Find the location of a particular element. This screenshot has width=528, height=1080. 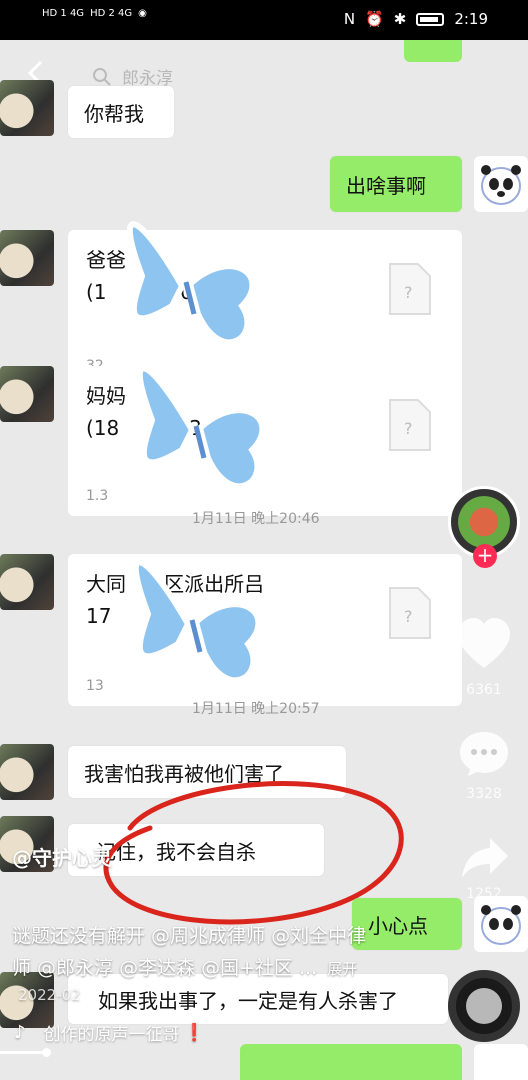

share-count: 1252 is located at coordinates (484, 894).